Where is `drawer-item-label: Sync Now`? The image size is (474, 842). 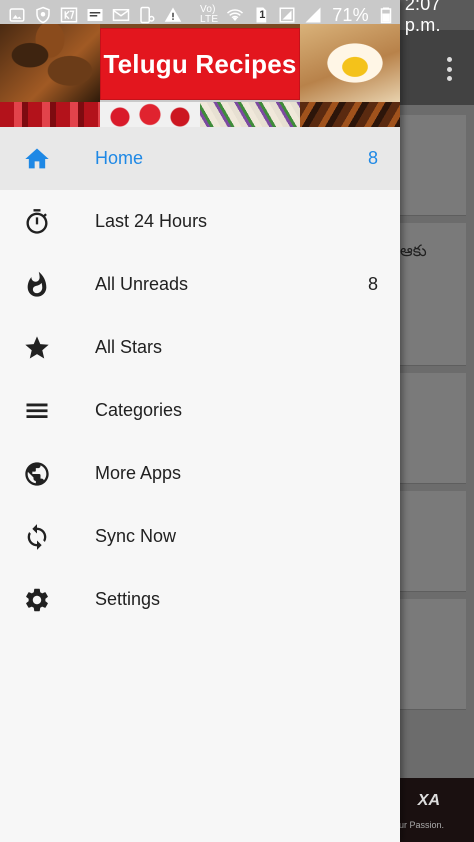 drawer-item-label: Sync Now is located at coordinates (136, 536).